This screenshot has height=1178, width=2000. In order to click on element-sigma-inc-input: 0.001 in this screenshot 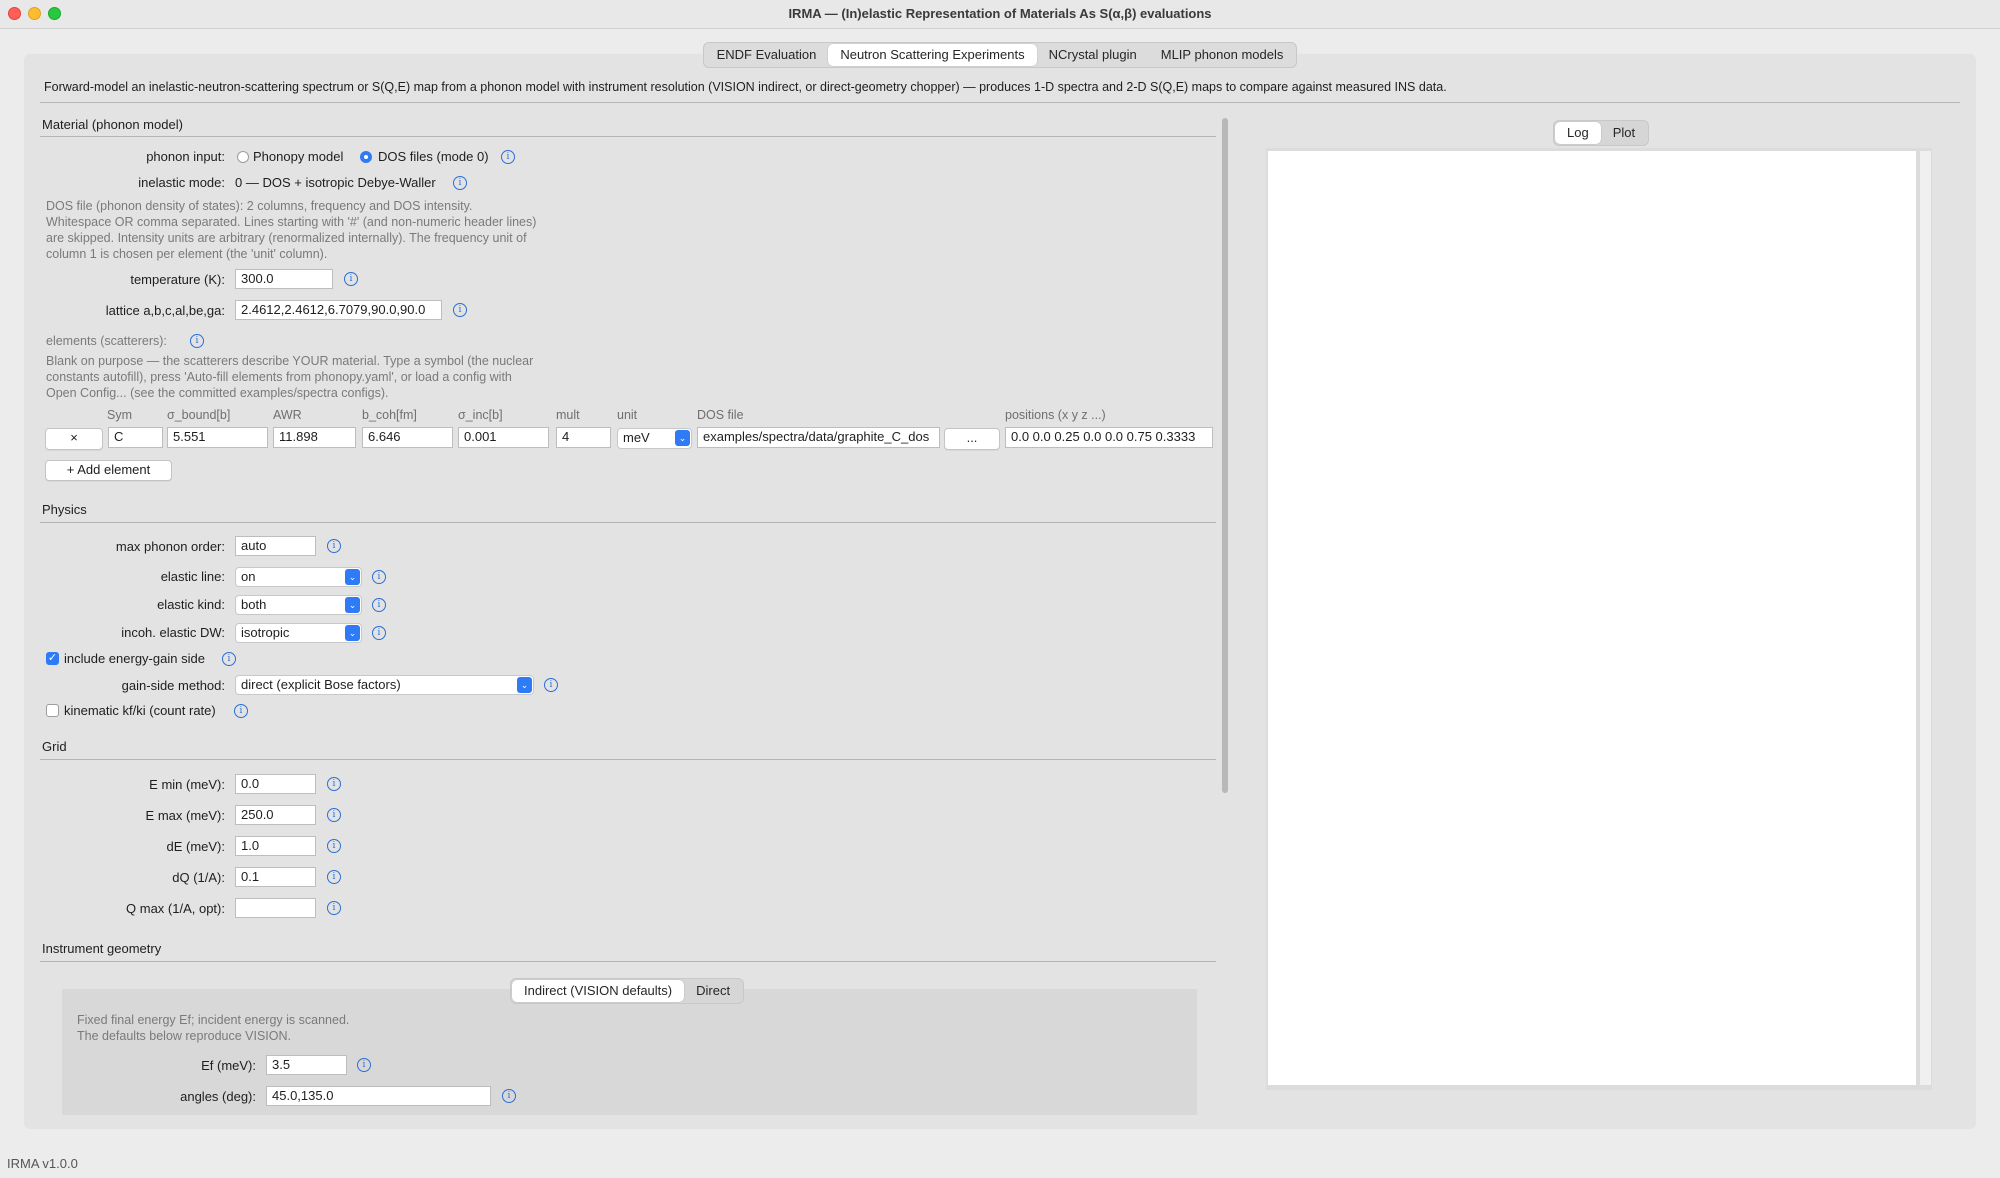, I will do `click(503, 437)`.